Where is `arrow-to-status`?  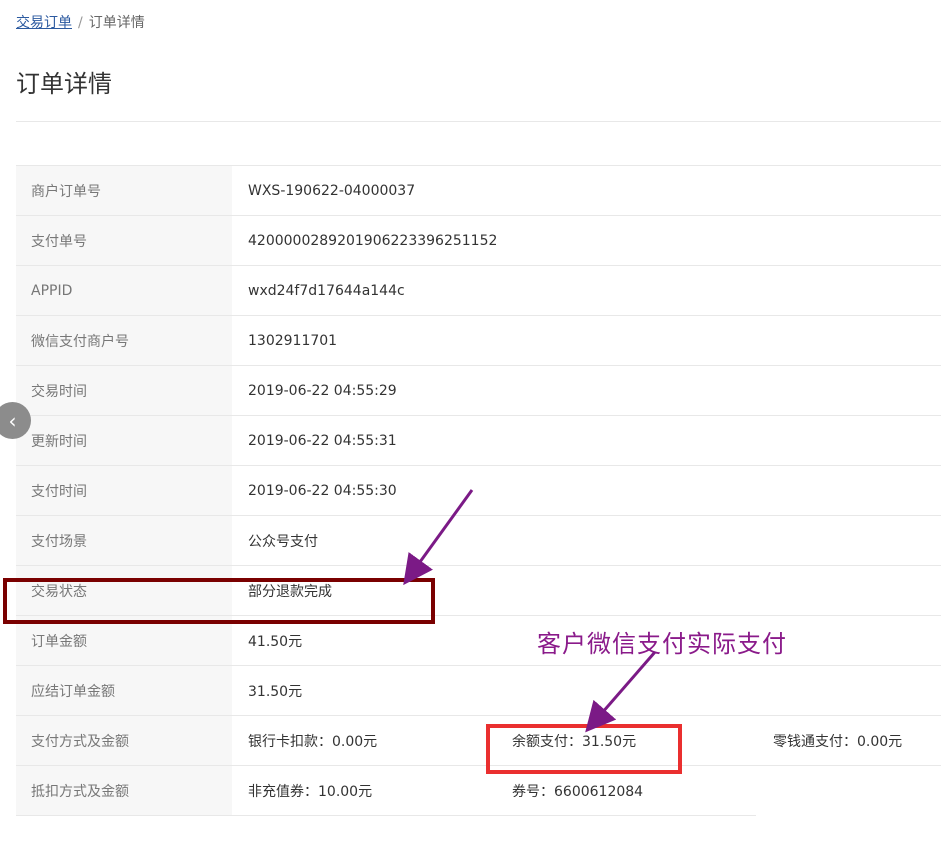 arrow-to-status is located at coordinates (438, 537).